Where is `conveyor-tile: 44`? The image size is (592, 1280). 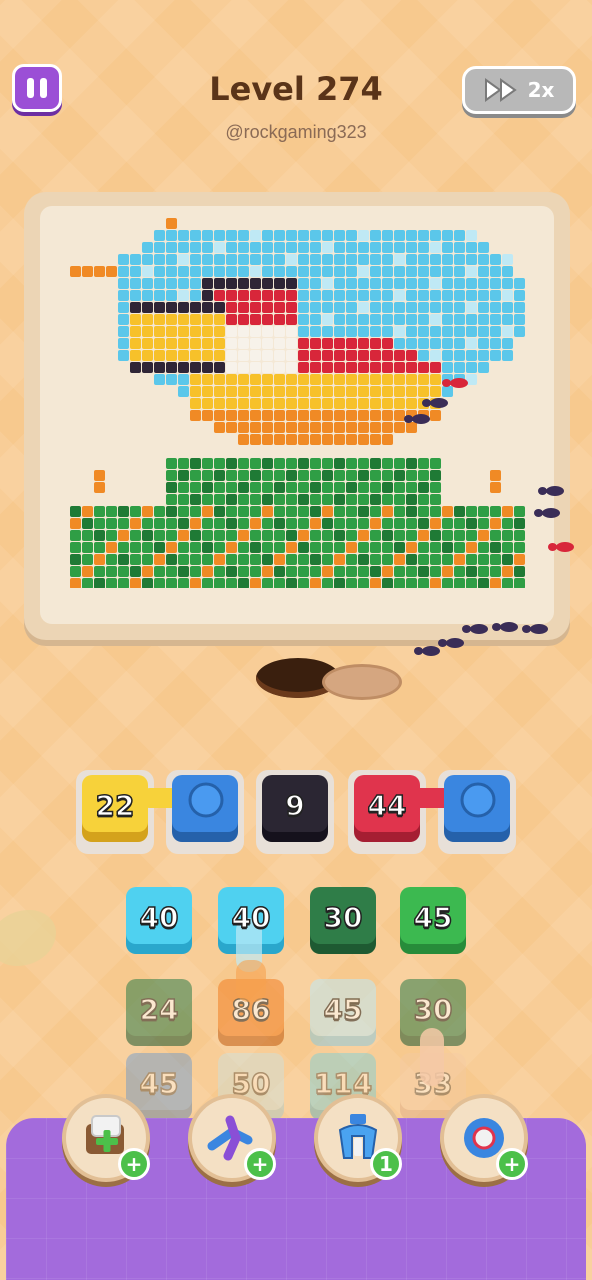 conveyor-tile: 44 is located at coordinates (387, 809).